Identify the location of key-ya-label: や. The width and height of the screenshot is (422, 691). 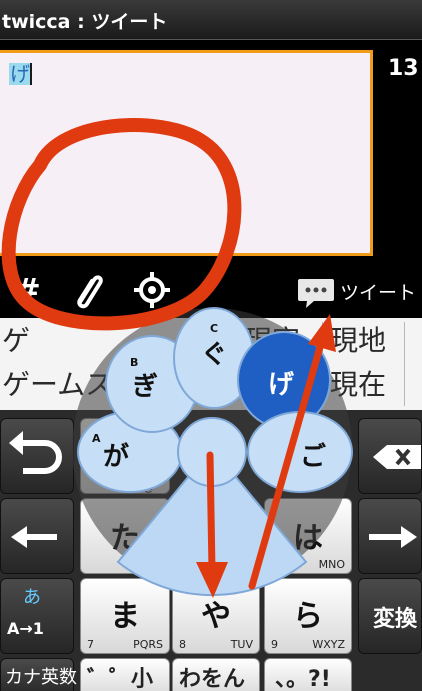
(216, 616).